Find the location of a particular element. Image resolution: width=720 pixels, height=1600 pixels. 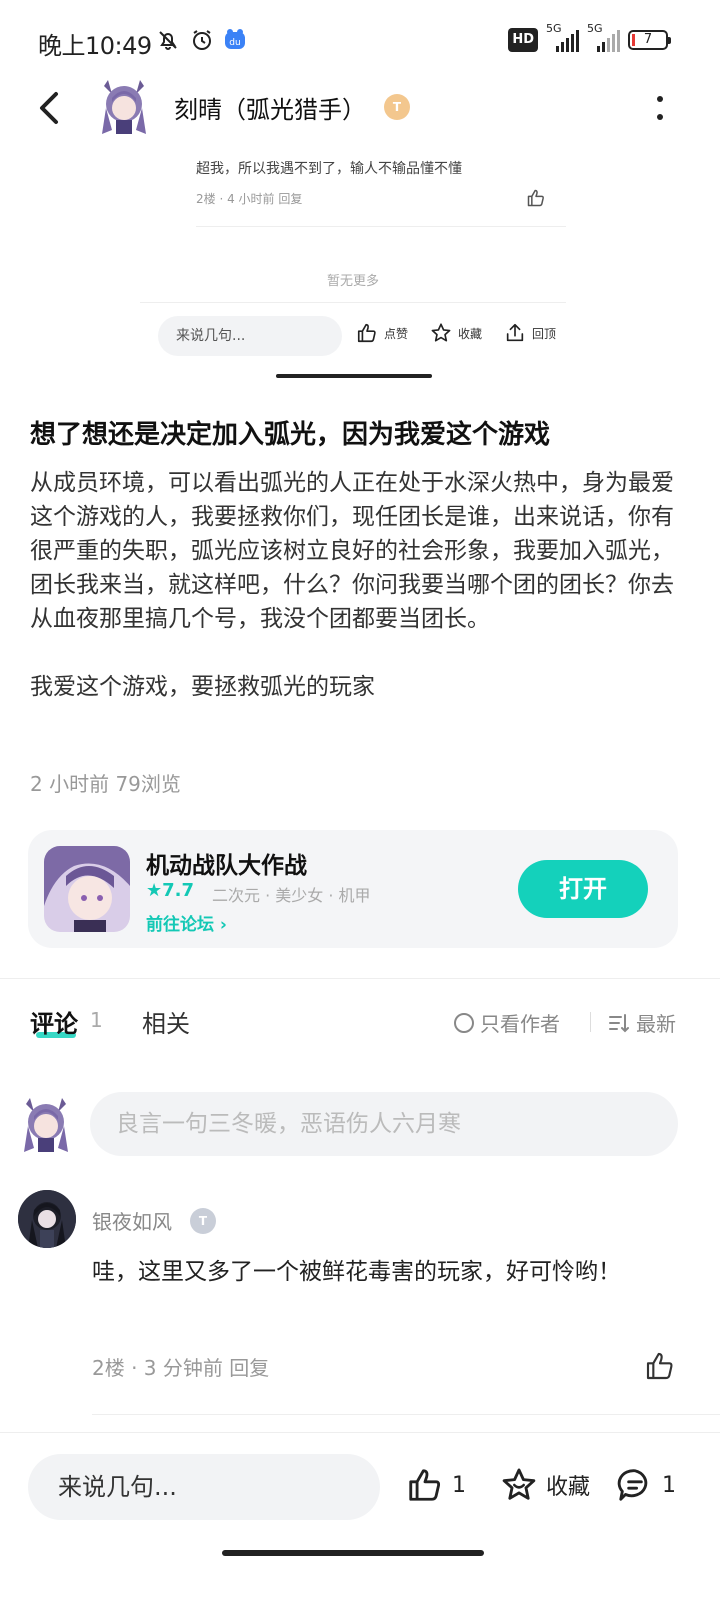

sort-button: 最新 is located at coordinates (642, 1022).